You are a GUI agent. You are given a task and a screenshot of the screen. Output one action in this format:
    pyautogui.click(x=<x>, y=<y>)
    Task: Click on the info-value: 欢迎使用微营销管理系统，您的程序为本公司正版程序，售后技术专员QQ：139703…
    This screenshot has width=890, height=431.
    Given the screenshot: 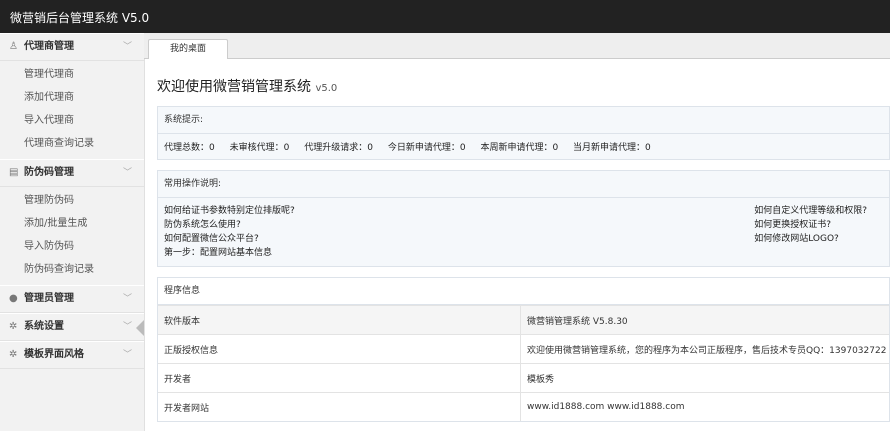 What is the action you would take?
    pyautogui.click(x=704, y=349)
    